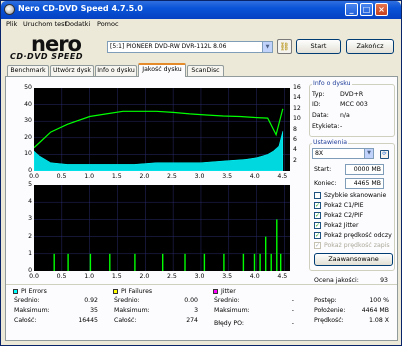 The height and width of the screenshot is (346, 402). Describe the element at coordinates (61, 276) in the screenshot. I see `bottom-x-tick-label: 0.5` at that location.